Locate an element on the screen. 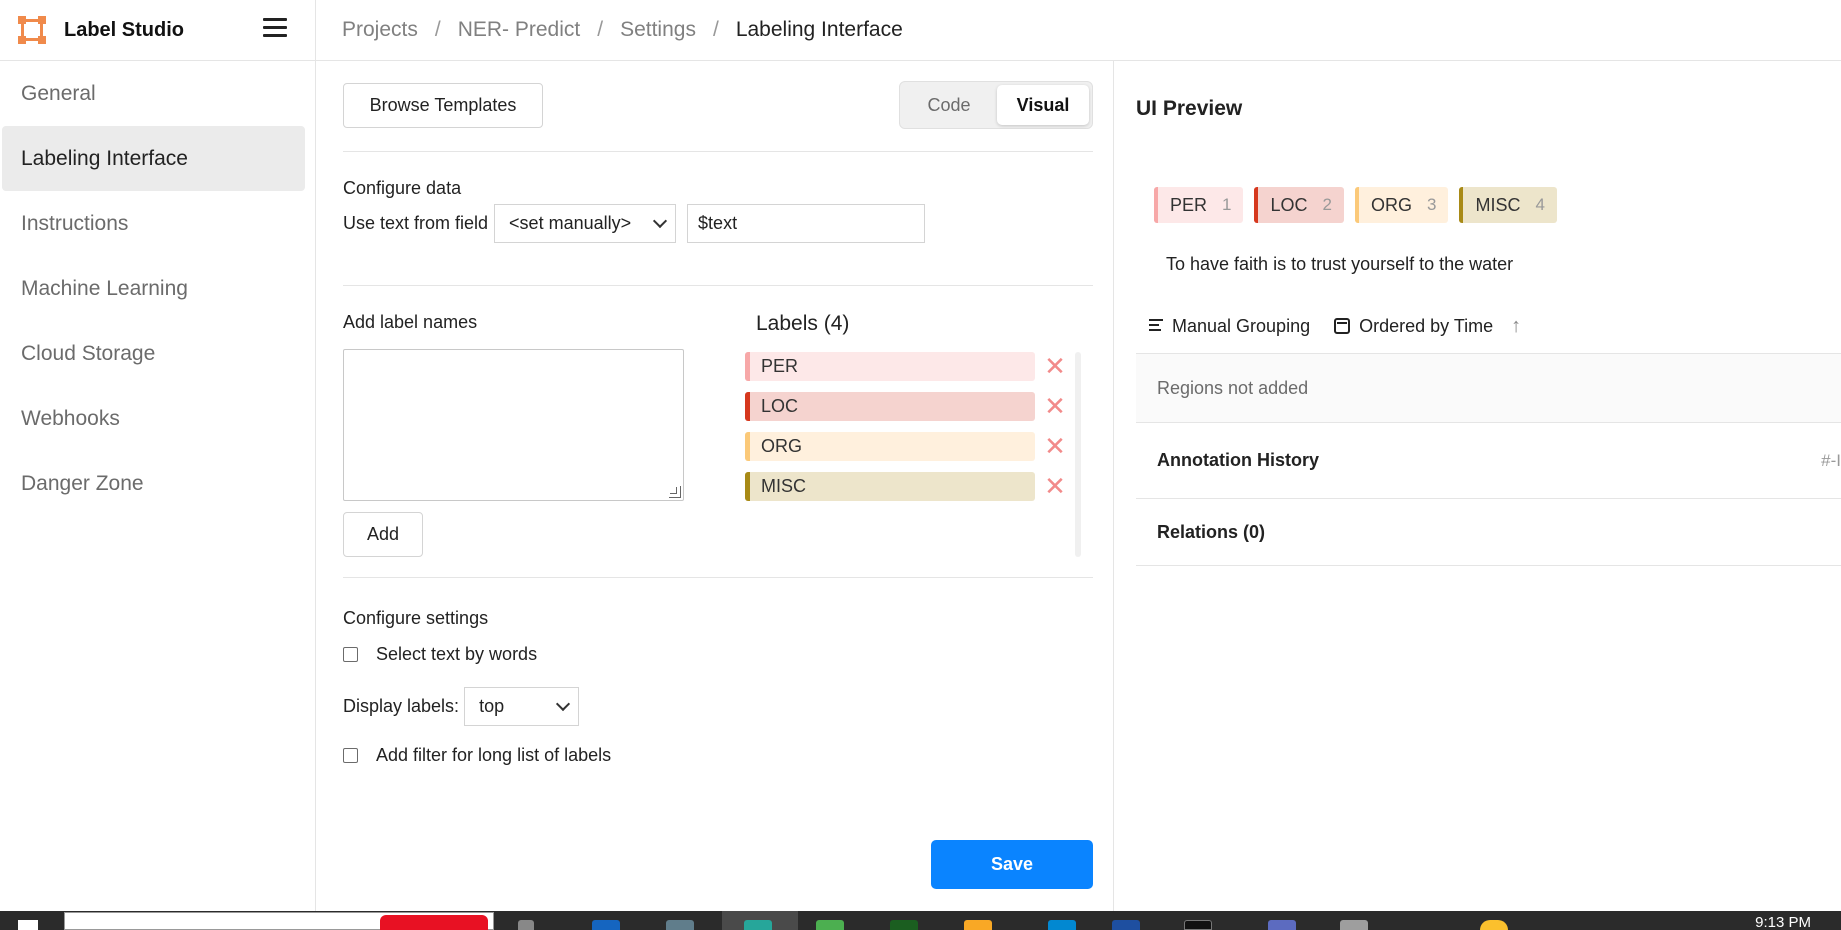 Image resolution: width=1841 pixels, height=930 pixels. label-item-per: PER is located at coordinates (890, 366).